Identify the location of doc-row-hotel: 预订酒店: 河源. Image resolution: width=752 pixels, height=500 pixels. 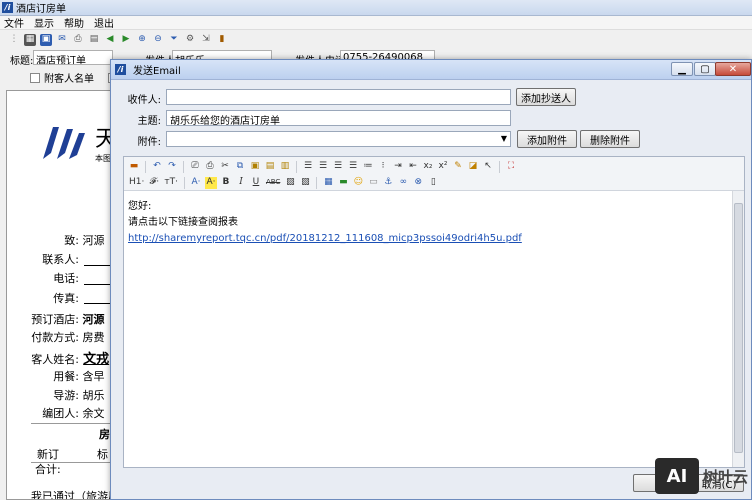
(68, 319).